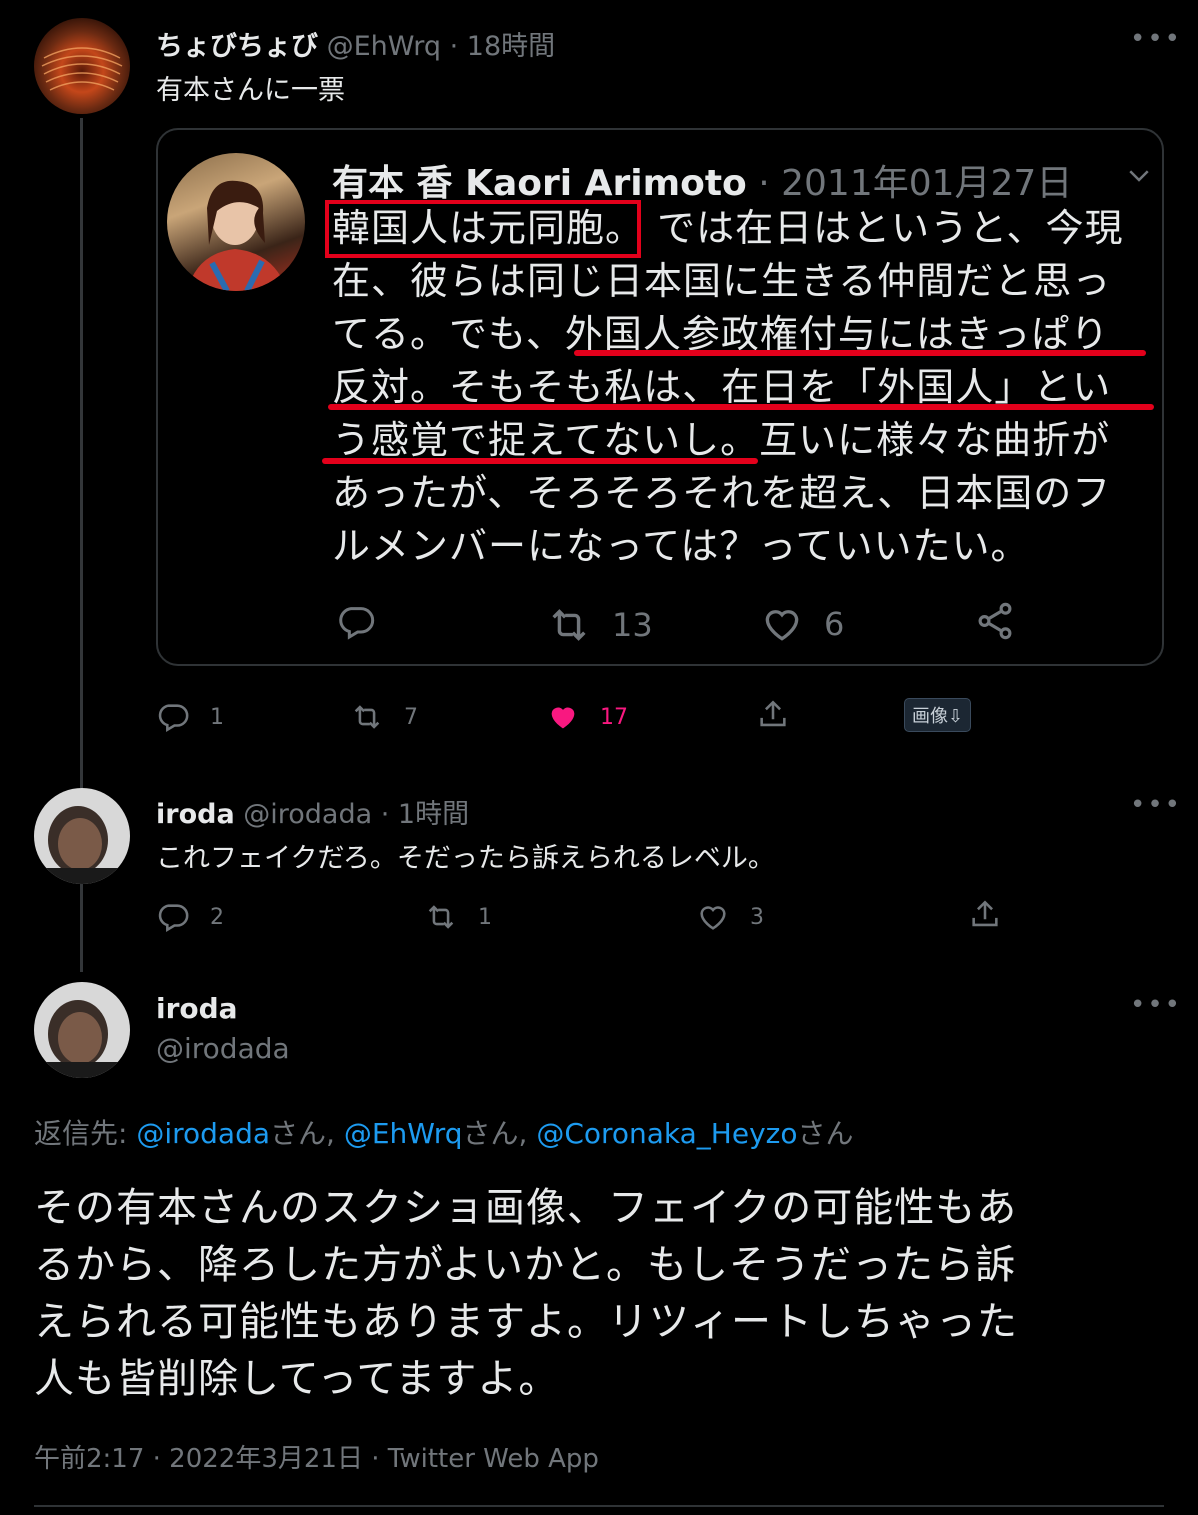 This screenshot has height=1515, width=1198. I want to click on portrait-image, so click(237, 235).